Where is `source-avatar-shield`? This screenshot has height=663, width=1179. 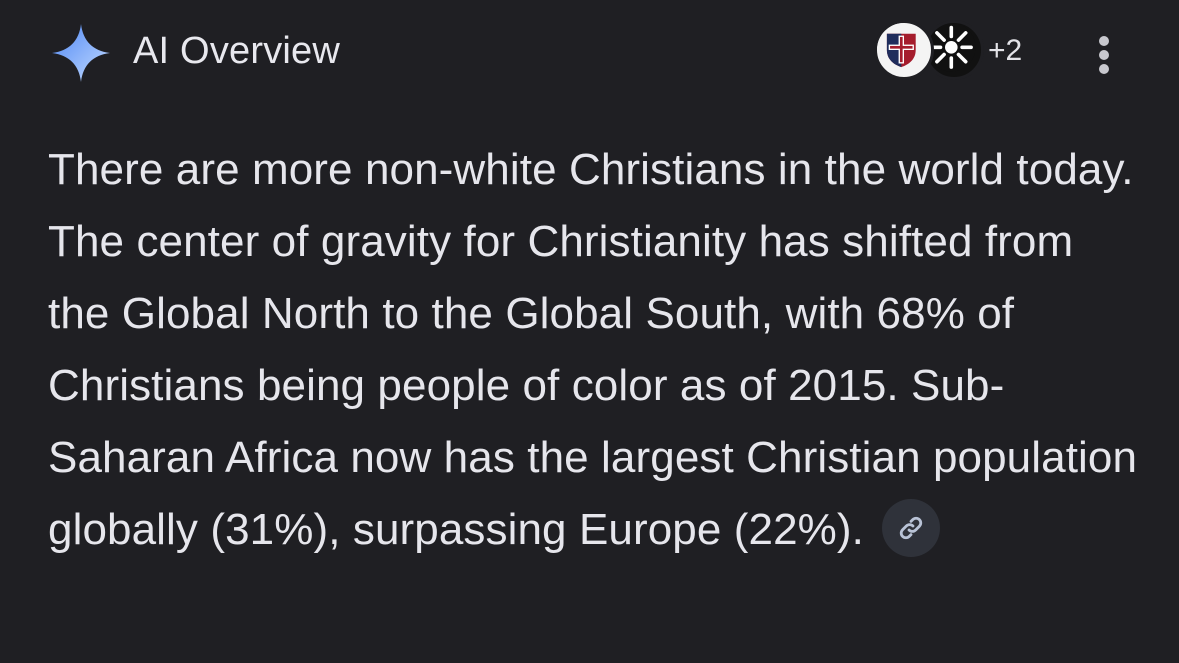 source-avatar-shield is located at coordinates (904, 50).